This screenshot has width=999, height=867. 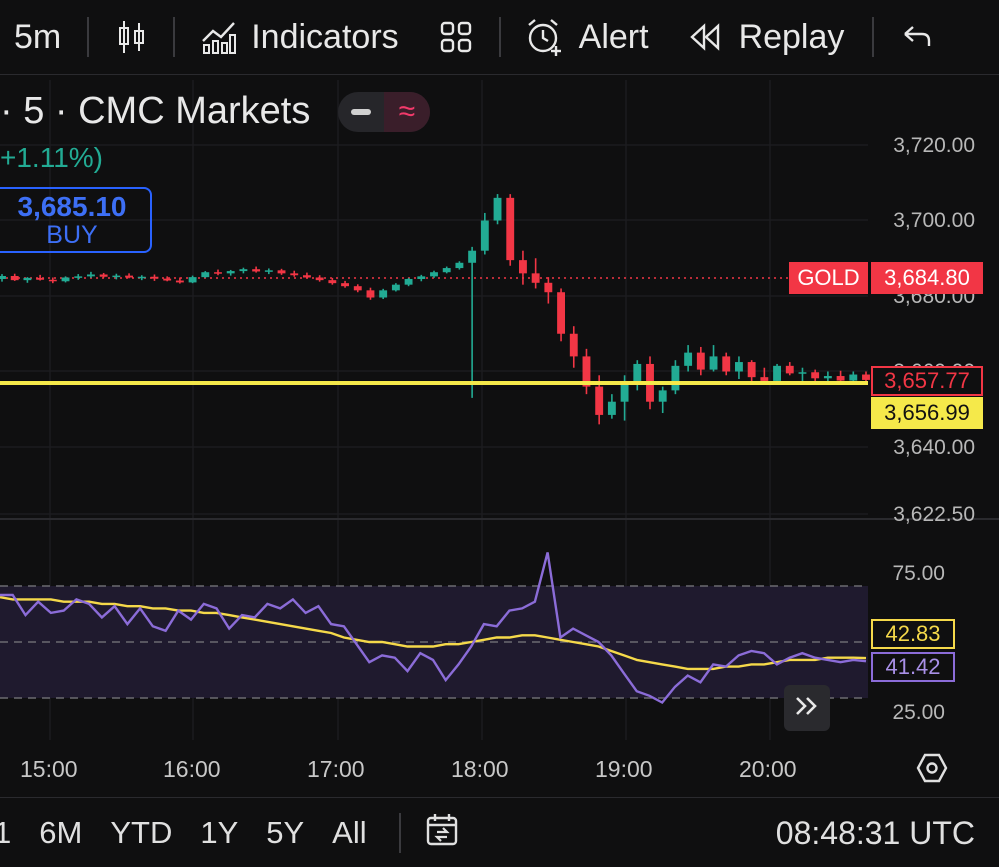 I want to click on horizontal-line-price-tag: 3,656.99, so click(x=927, y=413).